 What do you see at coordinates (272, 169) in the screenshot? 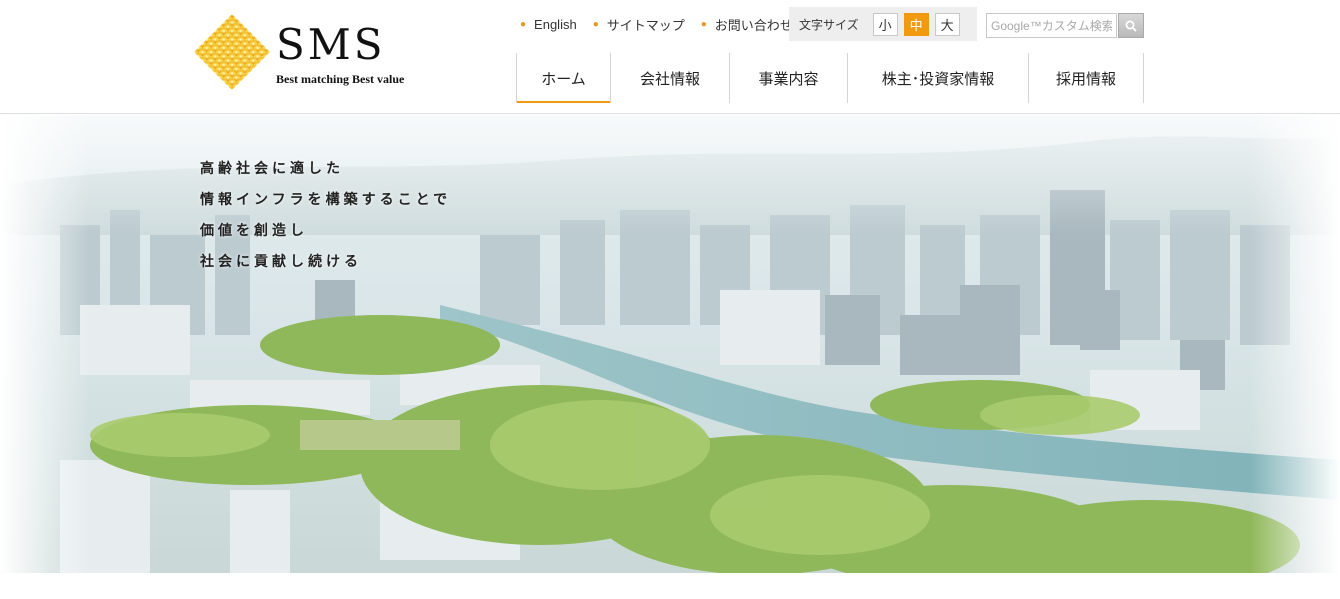
I see `hero-line-1: 高齢社会に適した` at bounding box center [272, 169].